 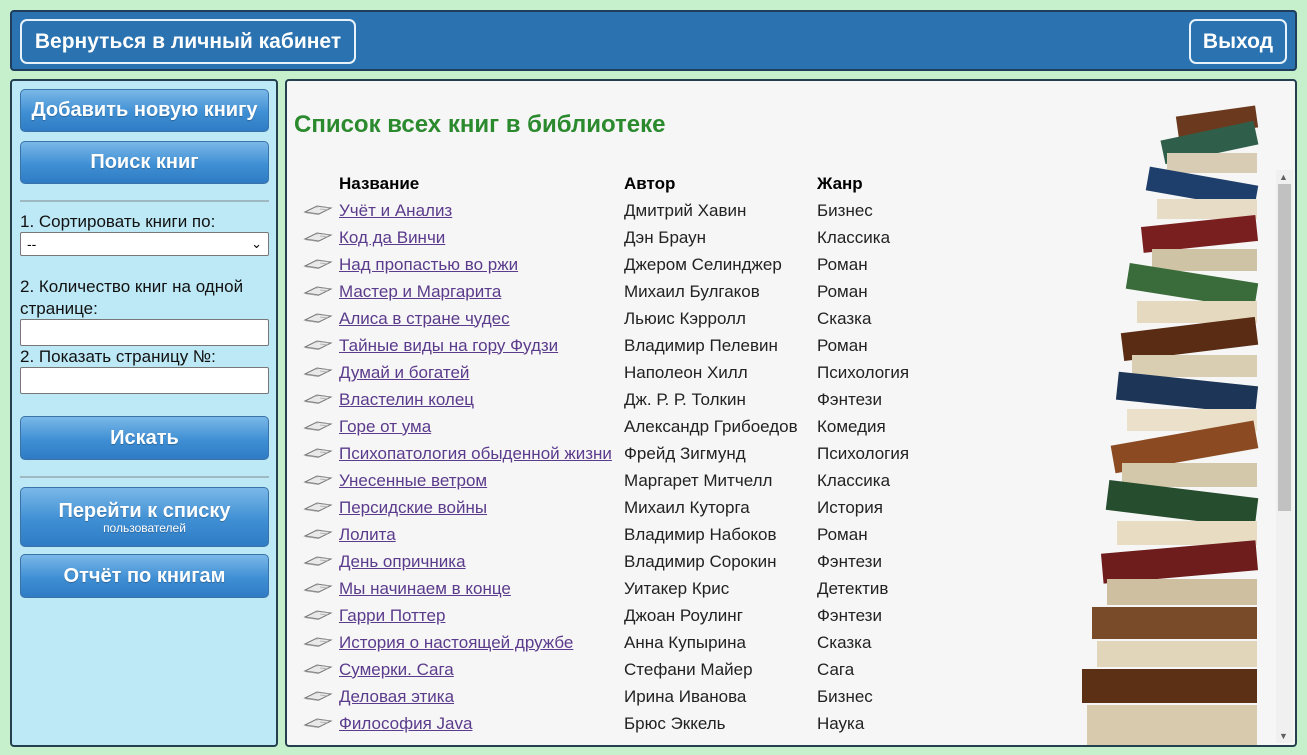 I want to click on scrollbar: ▲ ▼, so click(x=1284, y=456).